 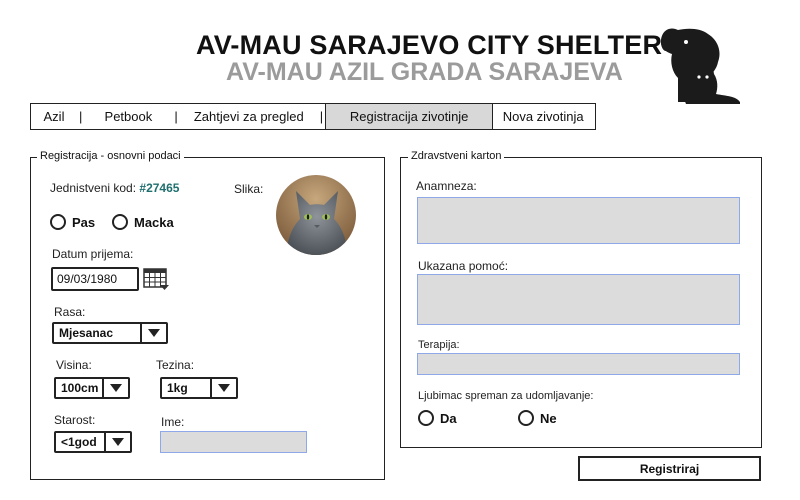 I want to click on adoption-da-label: Da, so click(x=448, y=418).